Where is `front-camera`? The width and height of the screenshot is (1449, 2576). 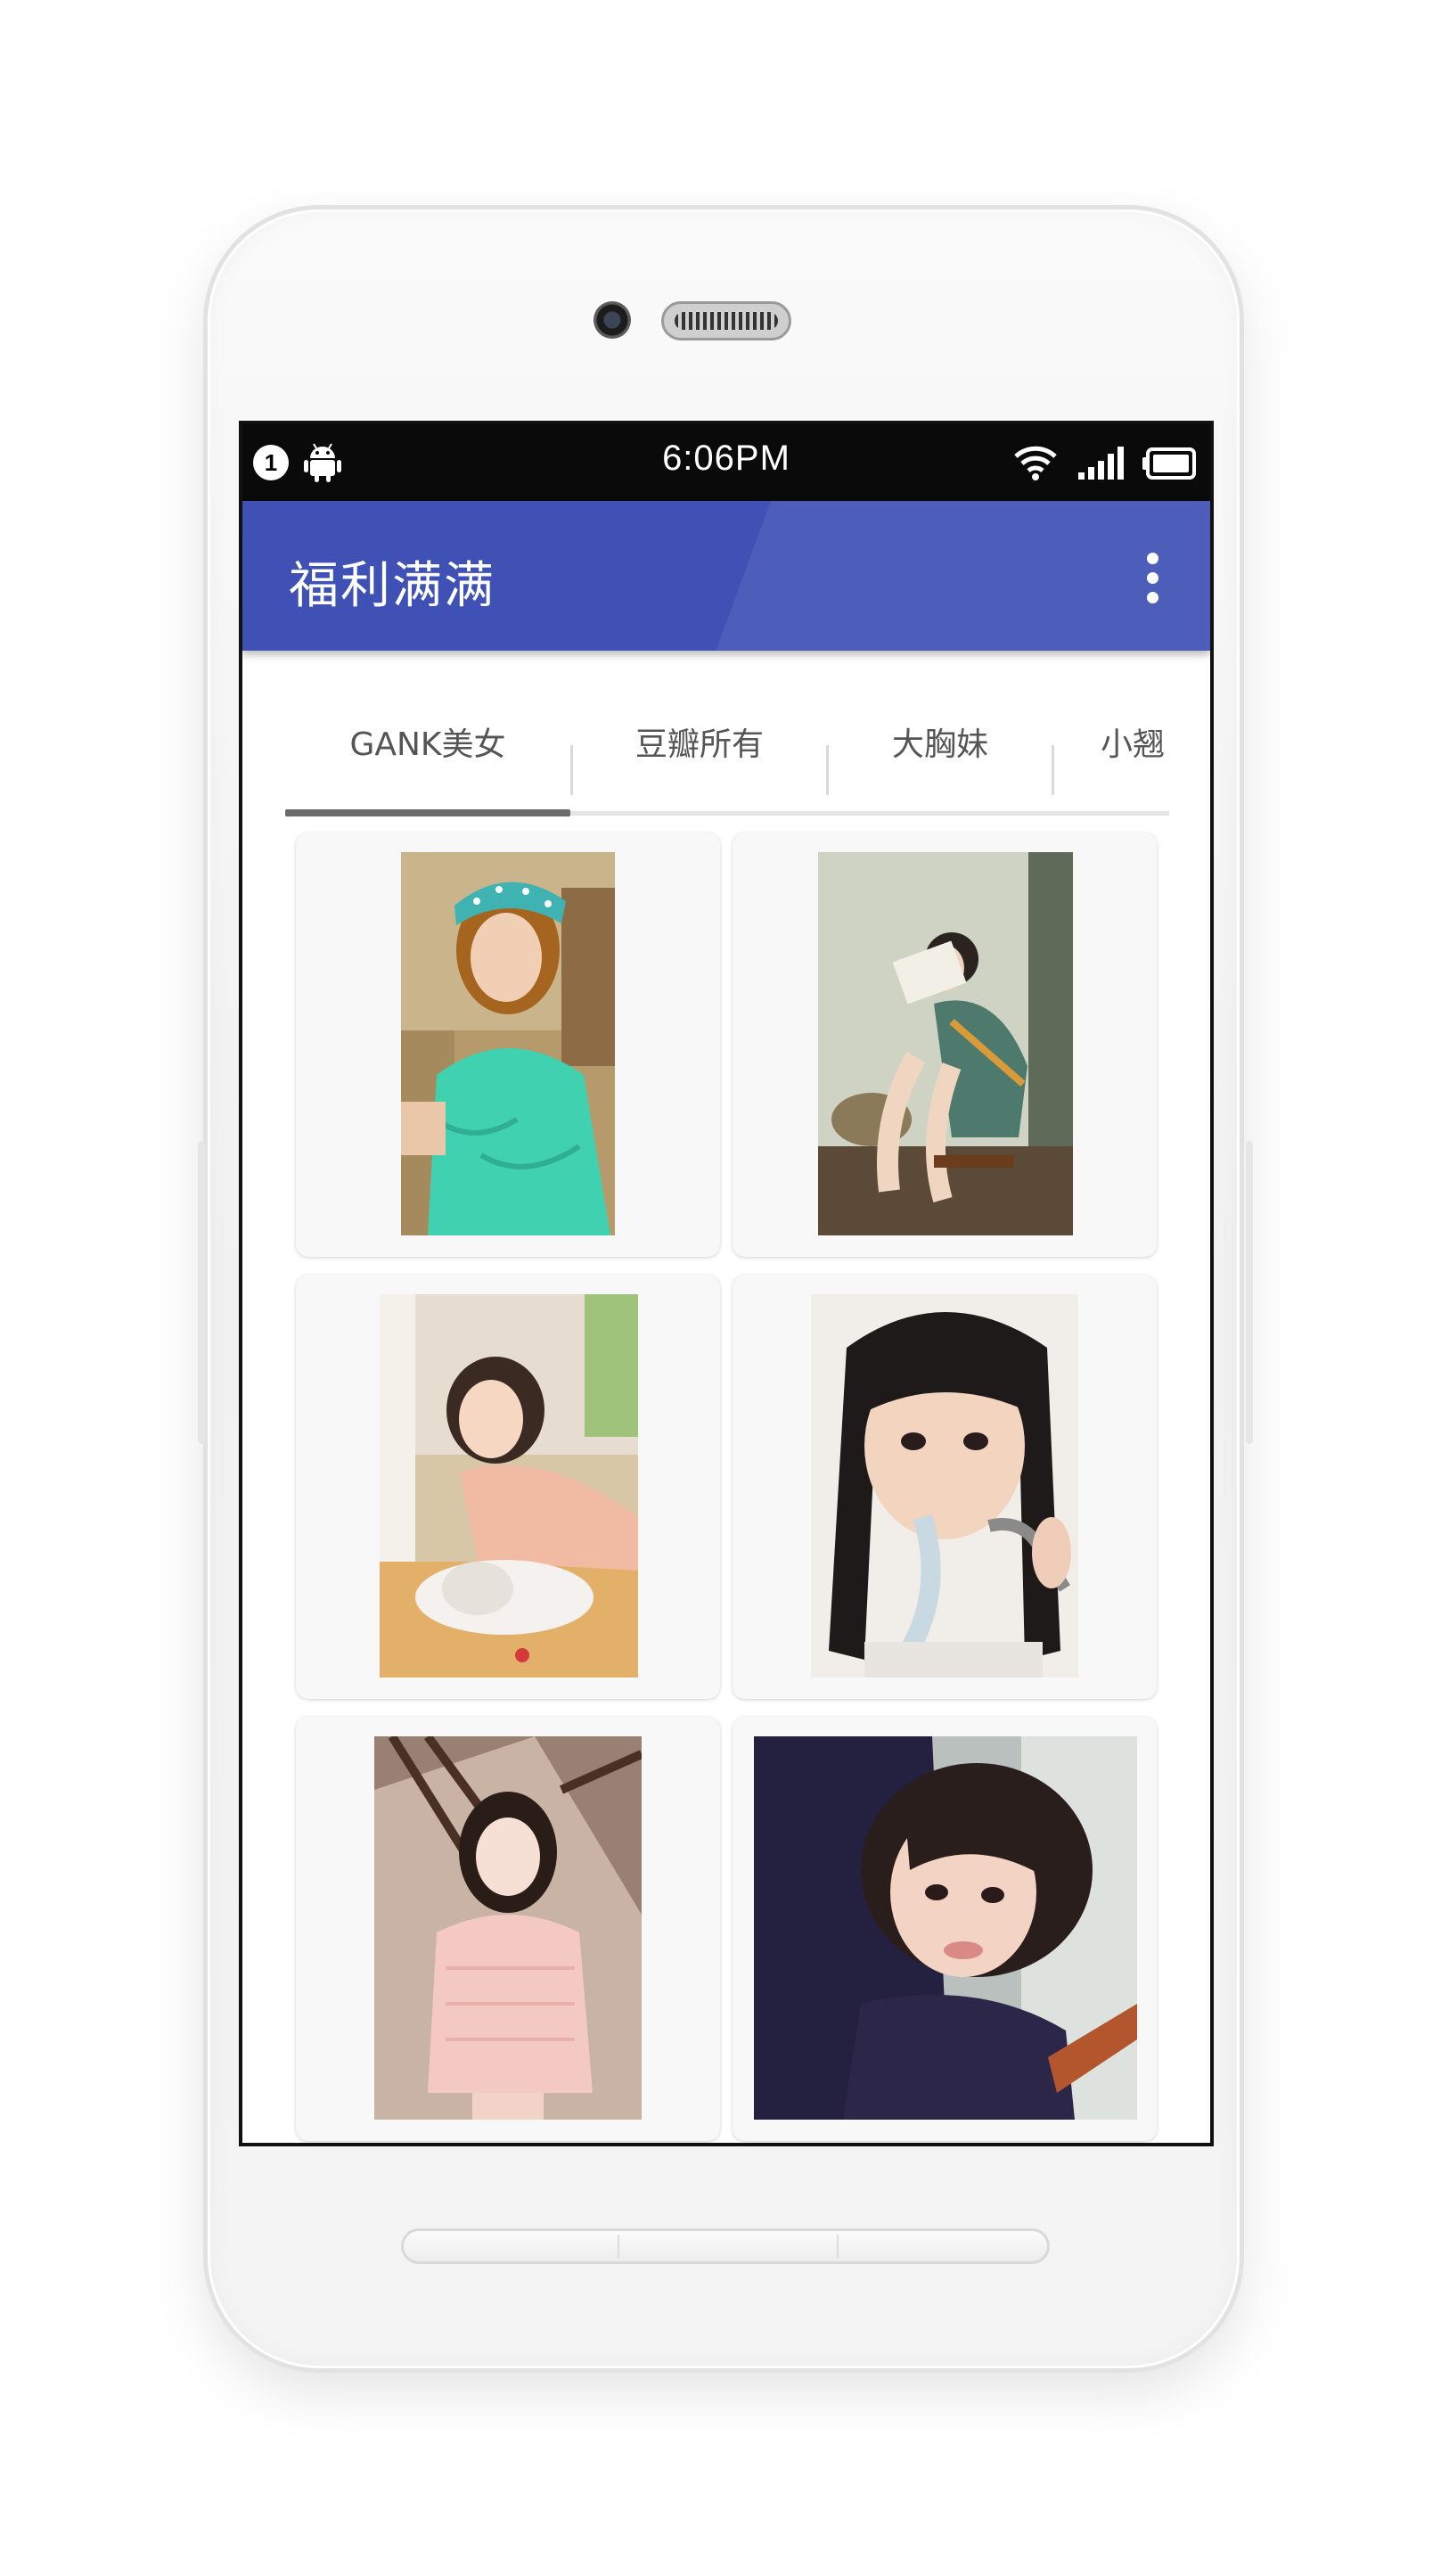
front-camera is located at coordinates (612, 320).